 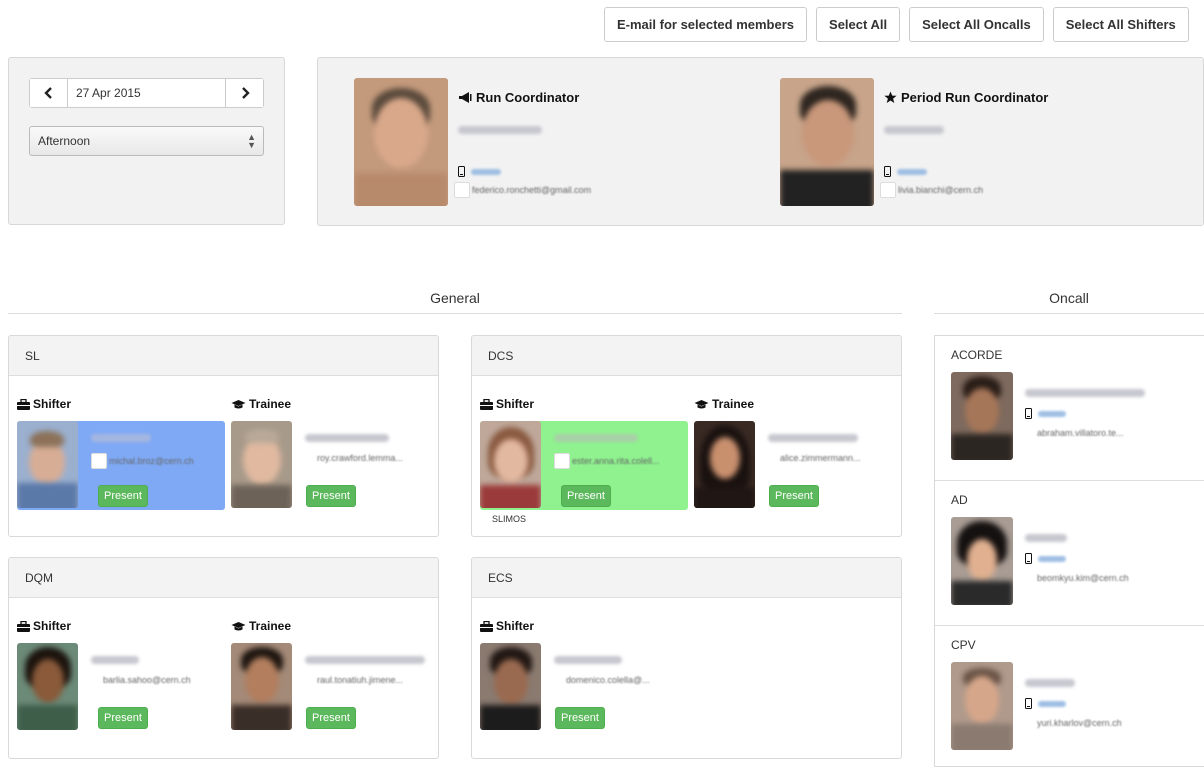 What do you see at coordinates (959, 500) in the screenshot?
I see `oncall-label: AD` at bounding box center [959, 500].